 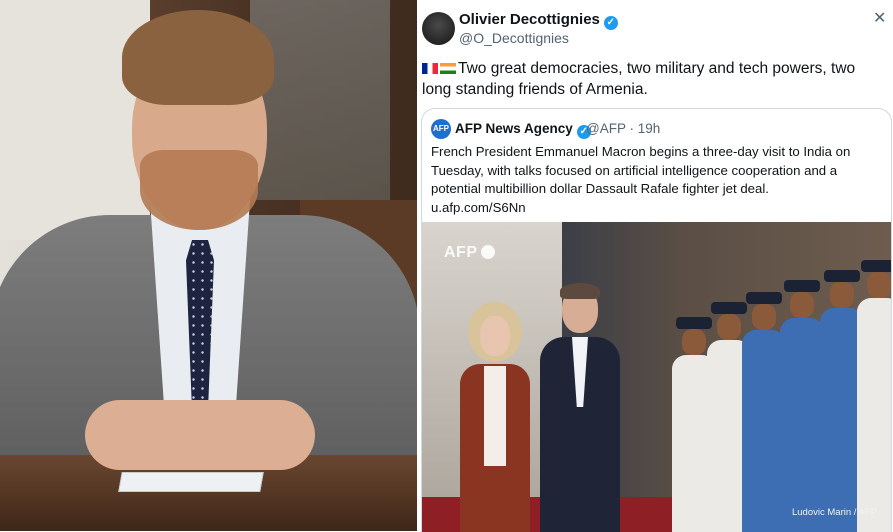 What do you see at coordinates (529, 19) in the screenshot?
I see `author-name-text: Olivier Decottignies` at bounding box center [529, 19].